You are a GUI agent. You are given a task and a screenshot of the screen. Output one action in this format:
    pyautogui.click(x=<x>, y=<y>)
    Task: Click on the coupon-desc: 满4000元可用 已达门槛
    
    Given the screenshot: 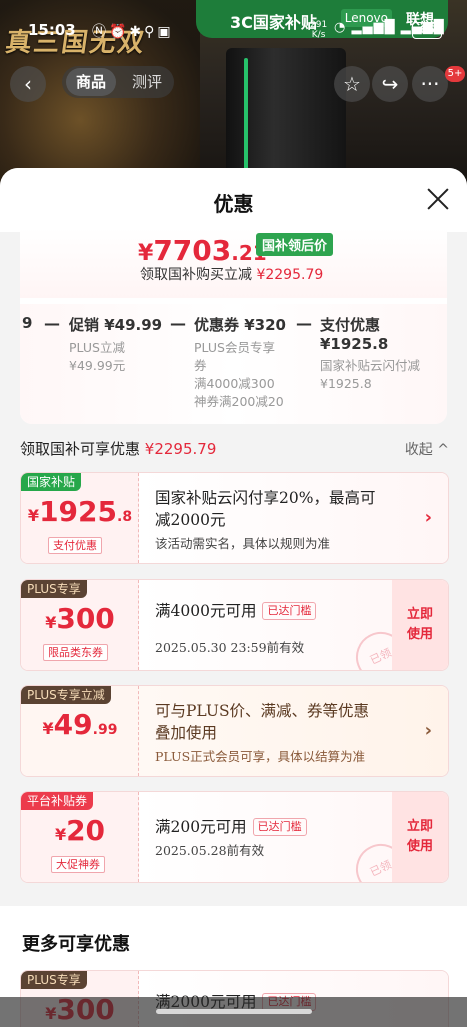 What is the action you would take?
    pyautogui.click(x=236, y=611)
    